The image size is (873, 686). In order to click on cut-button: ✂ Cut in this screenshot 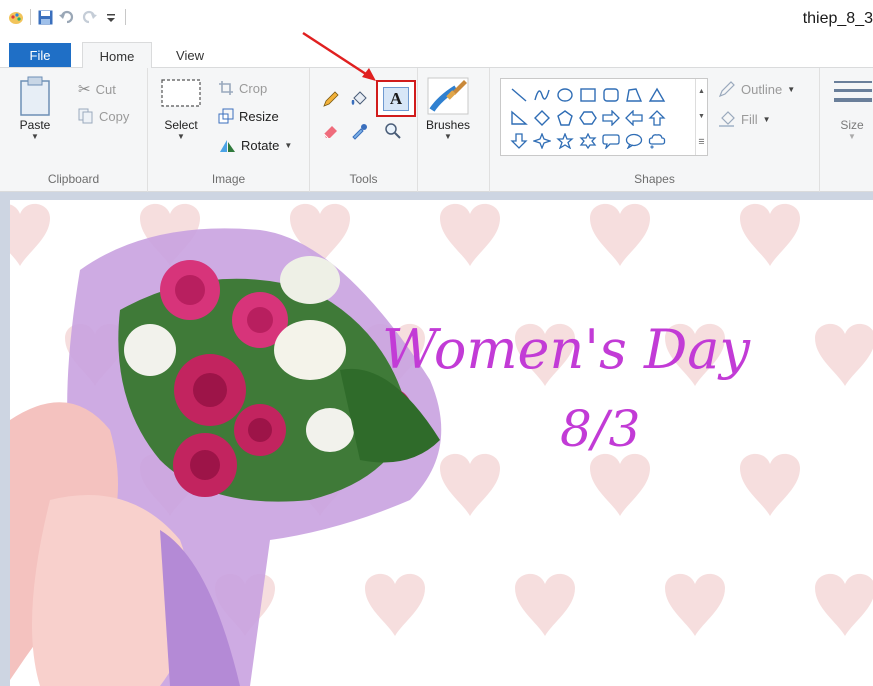, I will do `click(97, 89)`.